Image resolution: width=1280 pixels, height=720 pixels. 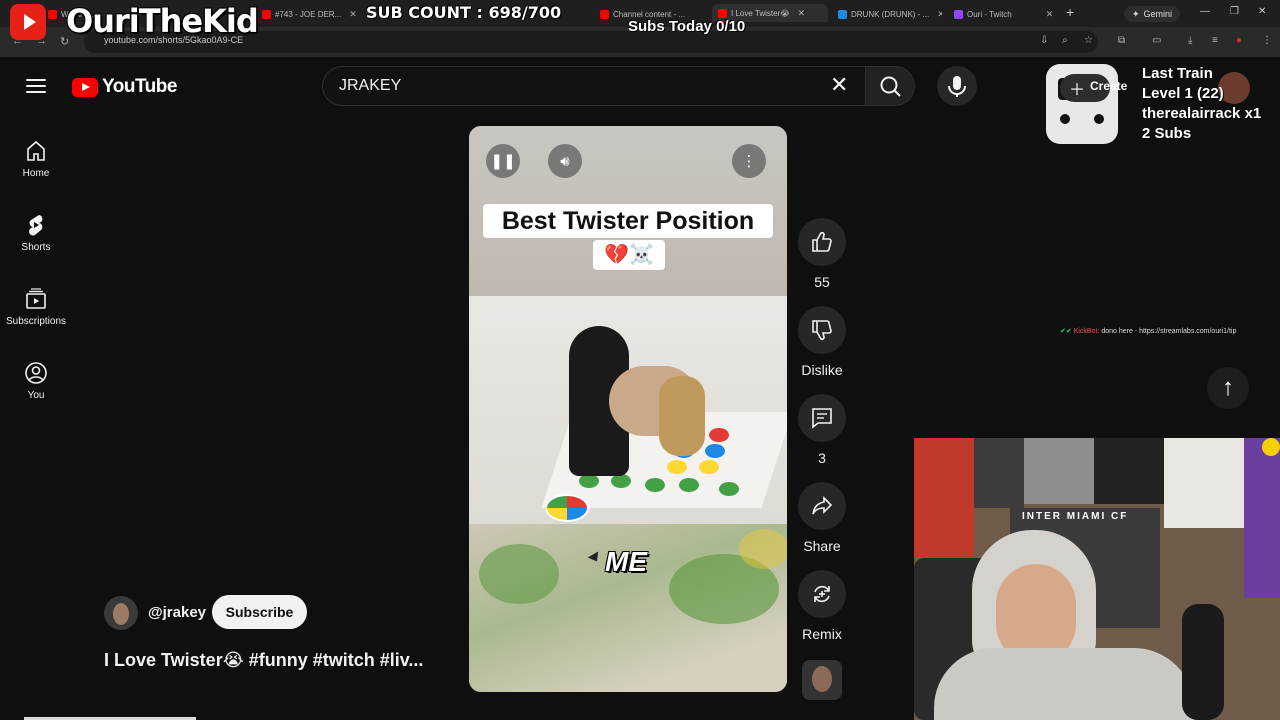 I want to click on clear-search-icon: ✕, so click(x=839, y=85).